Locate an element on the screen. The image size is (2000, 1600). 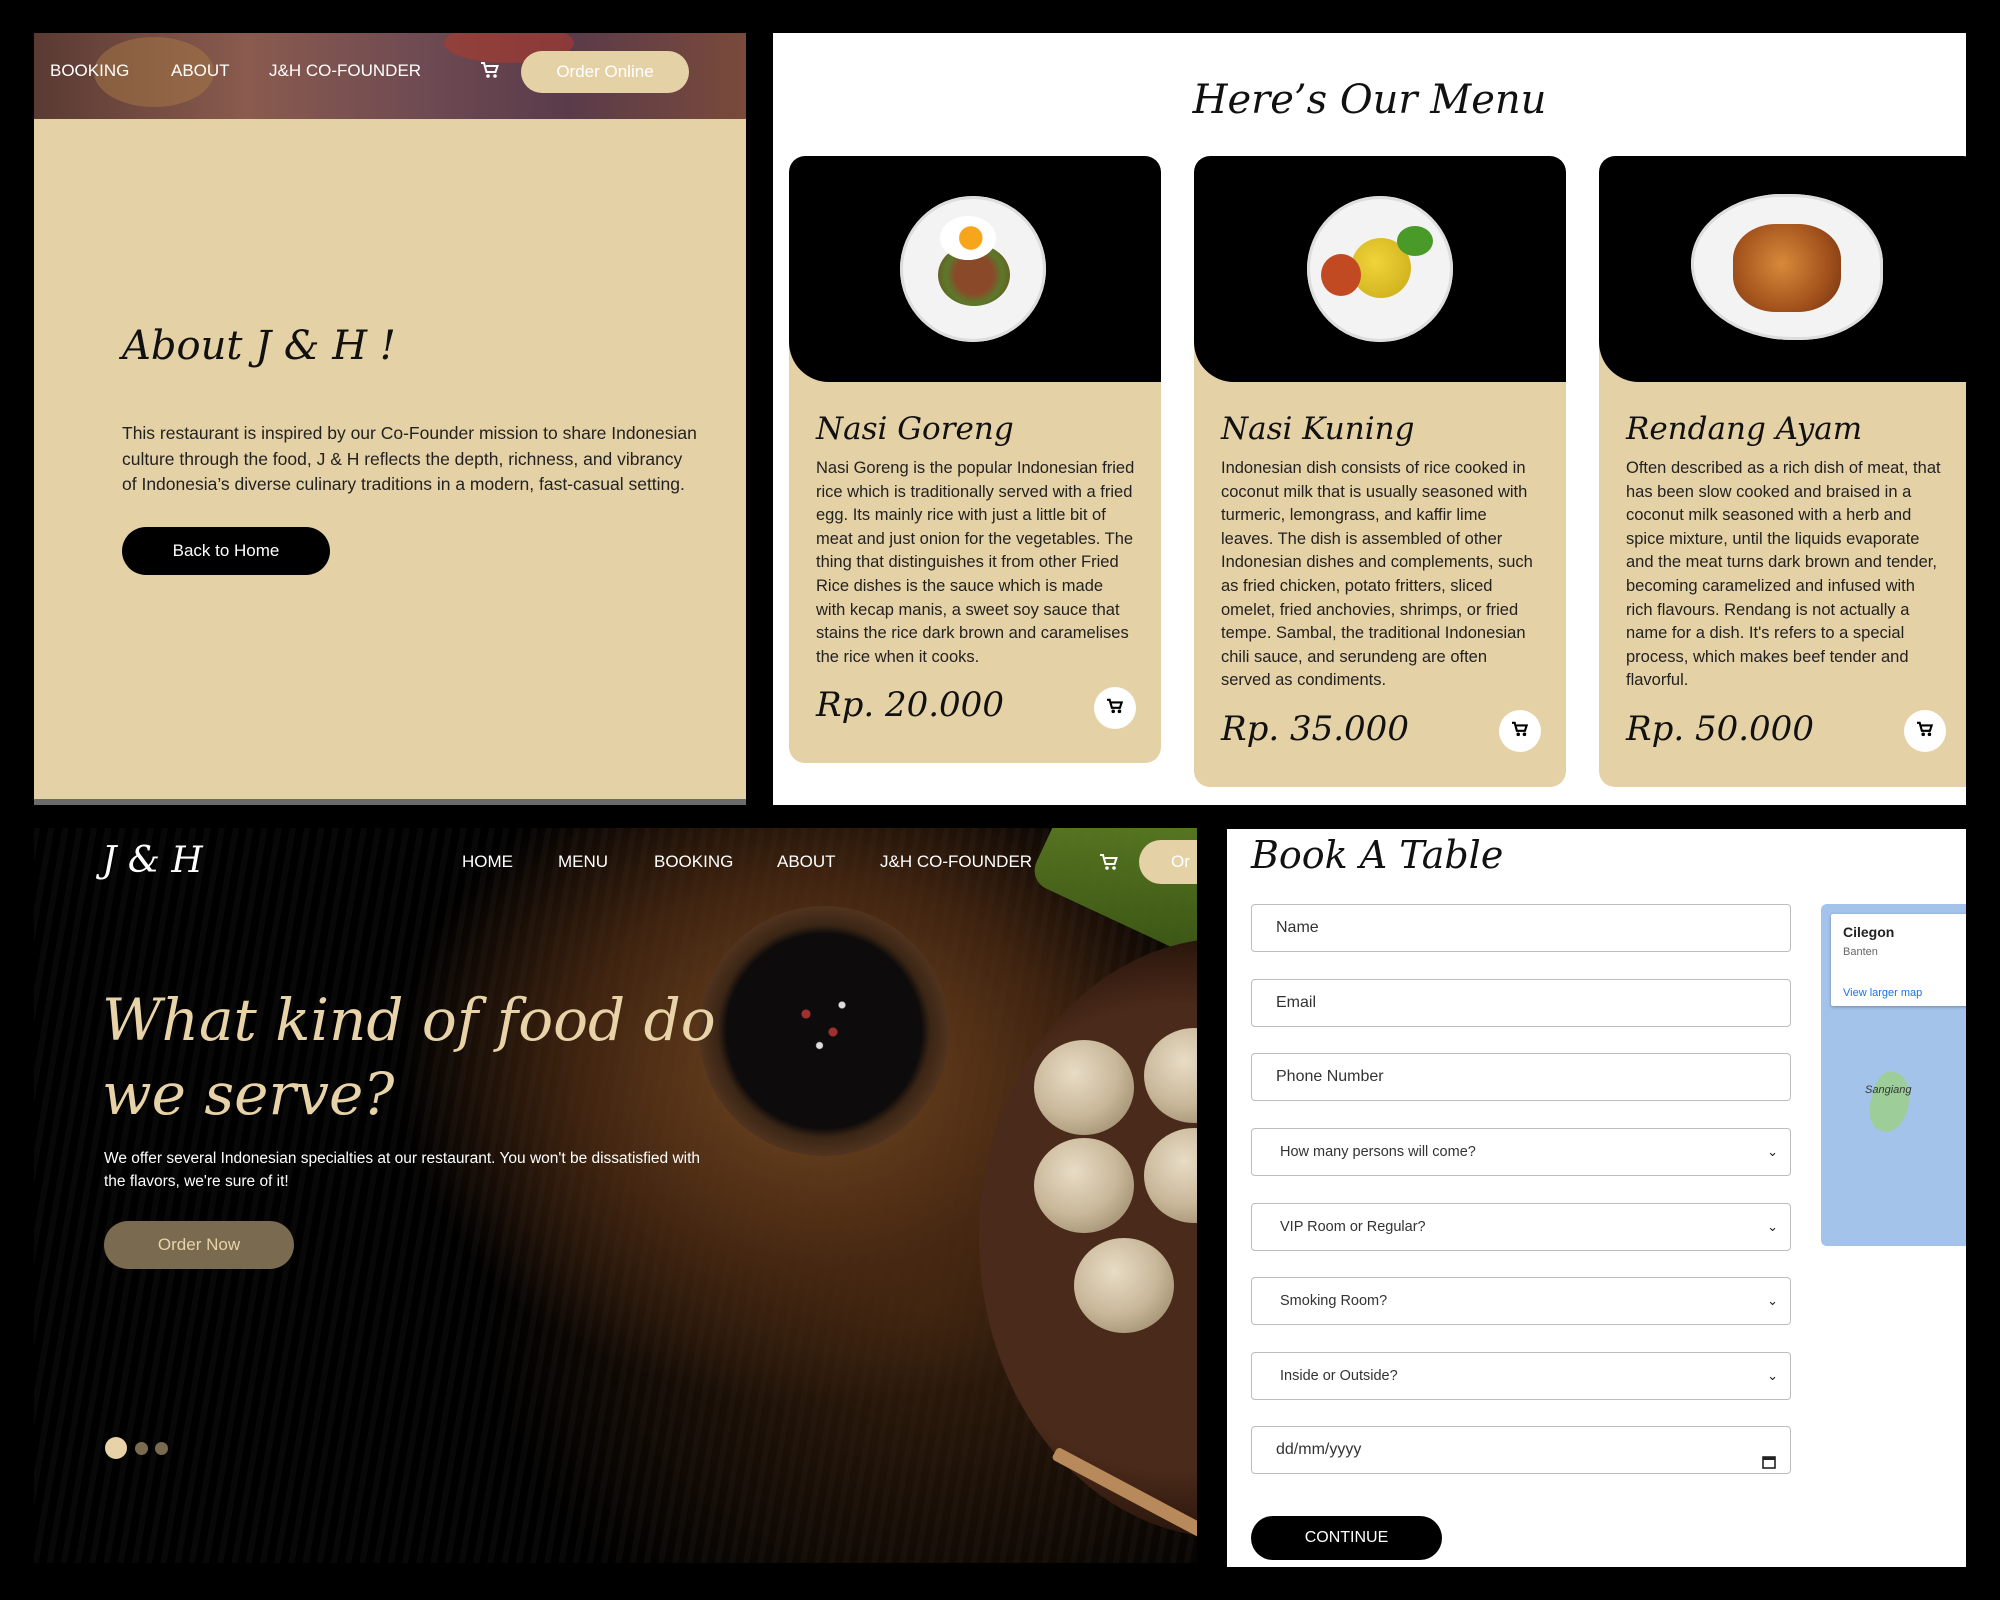
map-embed: Cilegon Banten View larger map Sangiang is located at coordinates (1893, 1075).